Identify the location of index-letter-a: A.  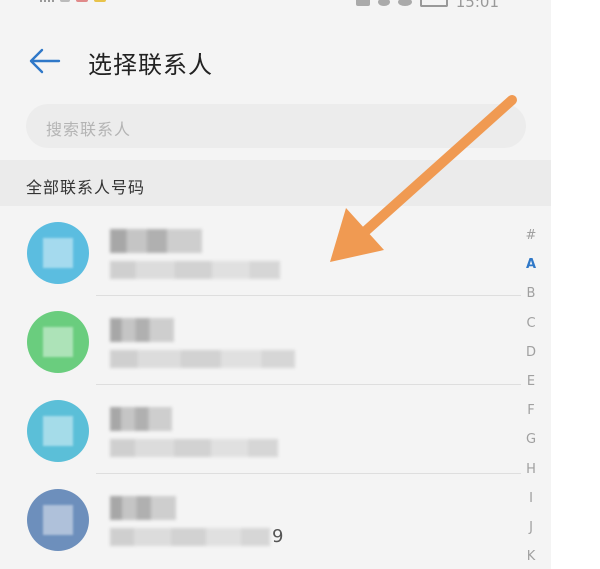
(531, 271).